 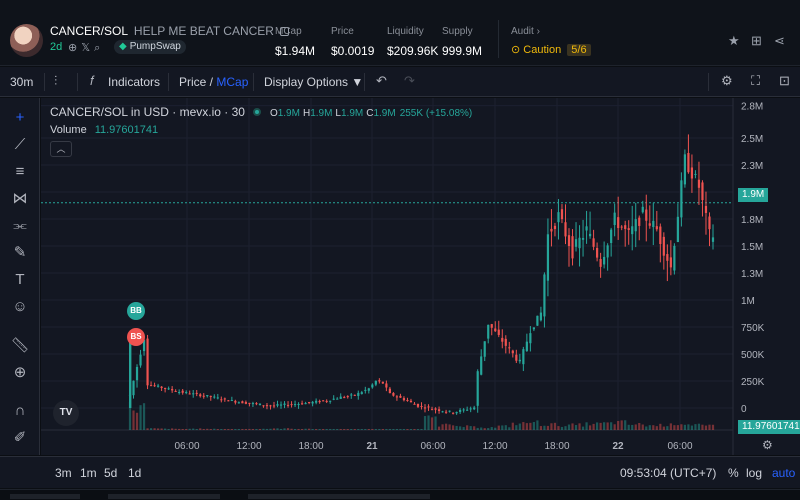 What do you see at coordinates (66, 413) in the screenshot?
I see `tradingview-logo: TV` at bounding box center [66, 413].